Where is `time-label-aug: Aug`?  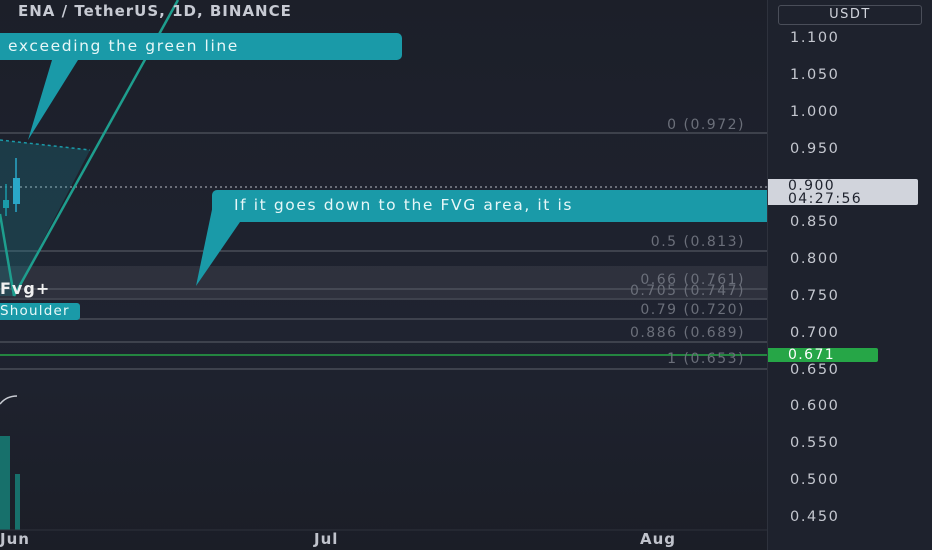 time-label-aug: Aug is located at coordinates (658, 539).